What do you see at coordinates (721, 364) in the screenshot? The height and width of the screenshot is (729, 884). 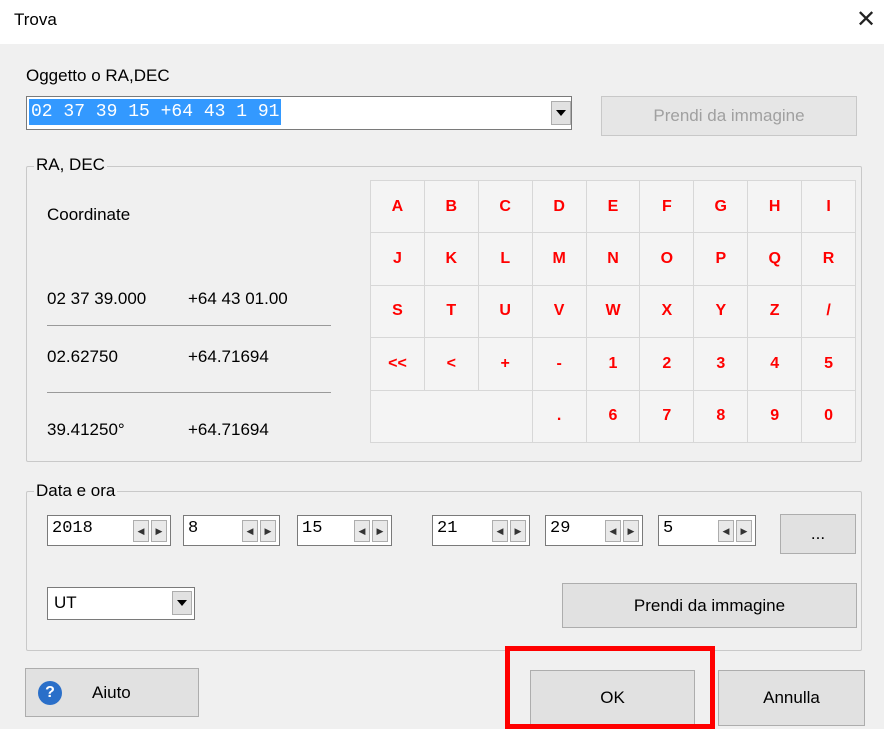 I see `key-3: 3` at bounding box center [721, 364].